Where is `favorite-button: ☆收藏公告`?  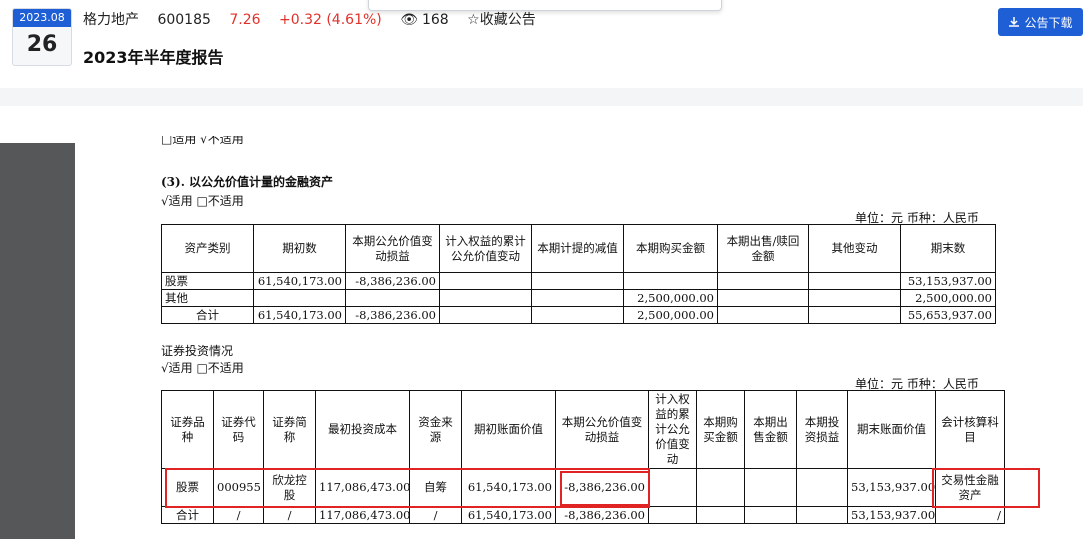
favorite-button: ☆收藏公告 is located at coordinates (501, 20).